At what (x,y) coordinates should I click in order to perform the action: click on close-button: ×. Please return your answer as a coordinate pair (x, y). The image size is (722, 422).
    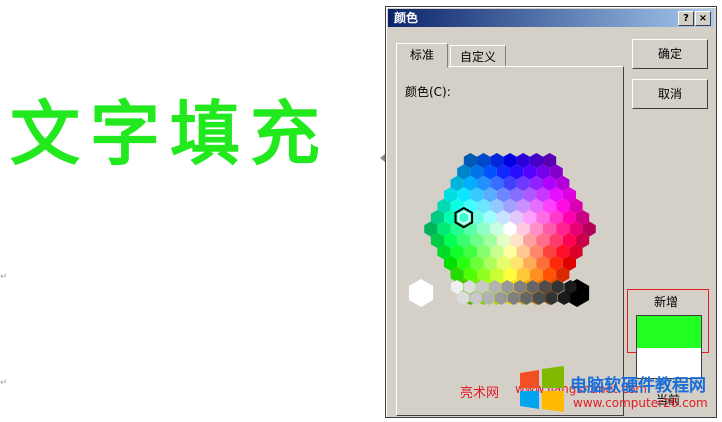
    Looking at the image, I should click on (703, 18).